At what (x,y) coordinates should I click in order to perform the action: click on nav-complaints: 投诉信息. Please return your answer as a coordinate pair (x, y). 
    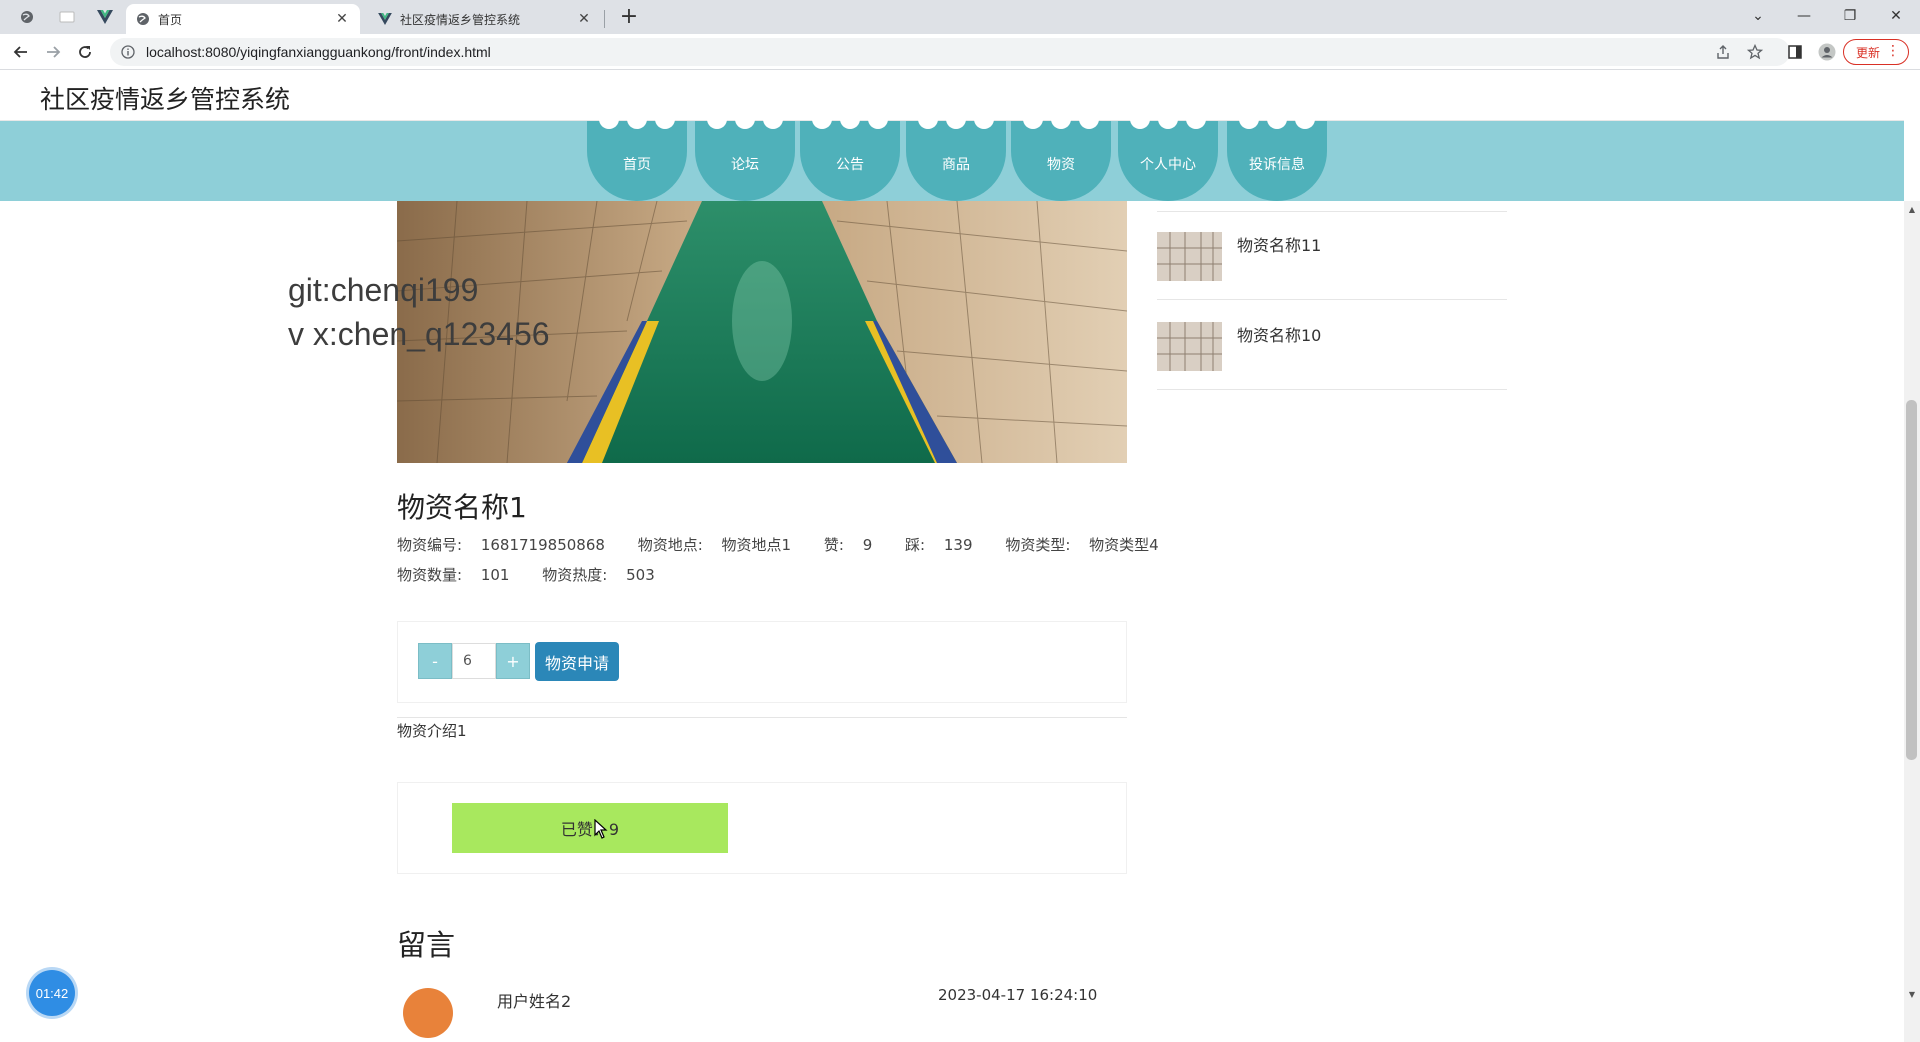
    Looking at the image, I should click on (1277, 158).